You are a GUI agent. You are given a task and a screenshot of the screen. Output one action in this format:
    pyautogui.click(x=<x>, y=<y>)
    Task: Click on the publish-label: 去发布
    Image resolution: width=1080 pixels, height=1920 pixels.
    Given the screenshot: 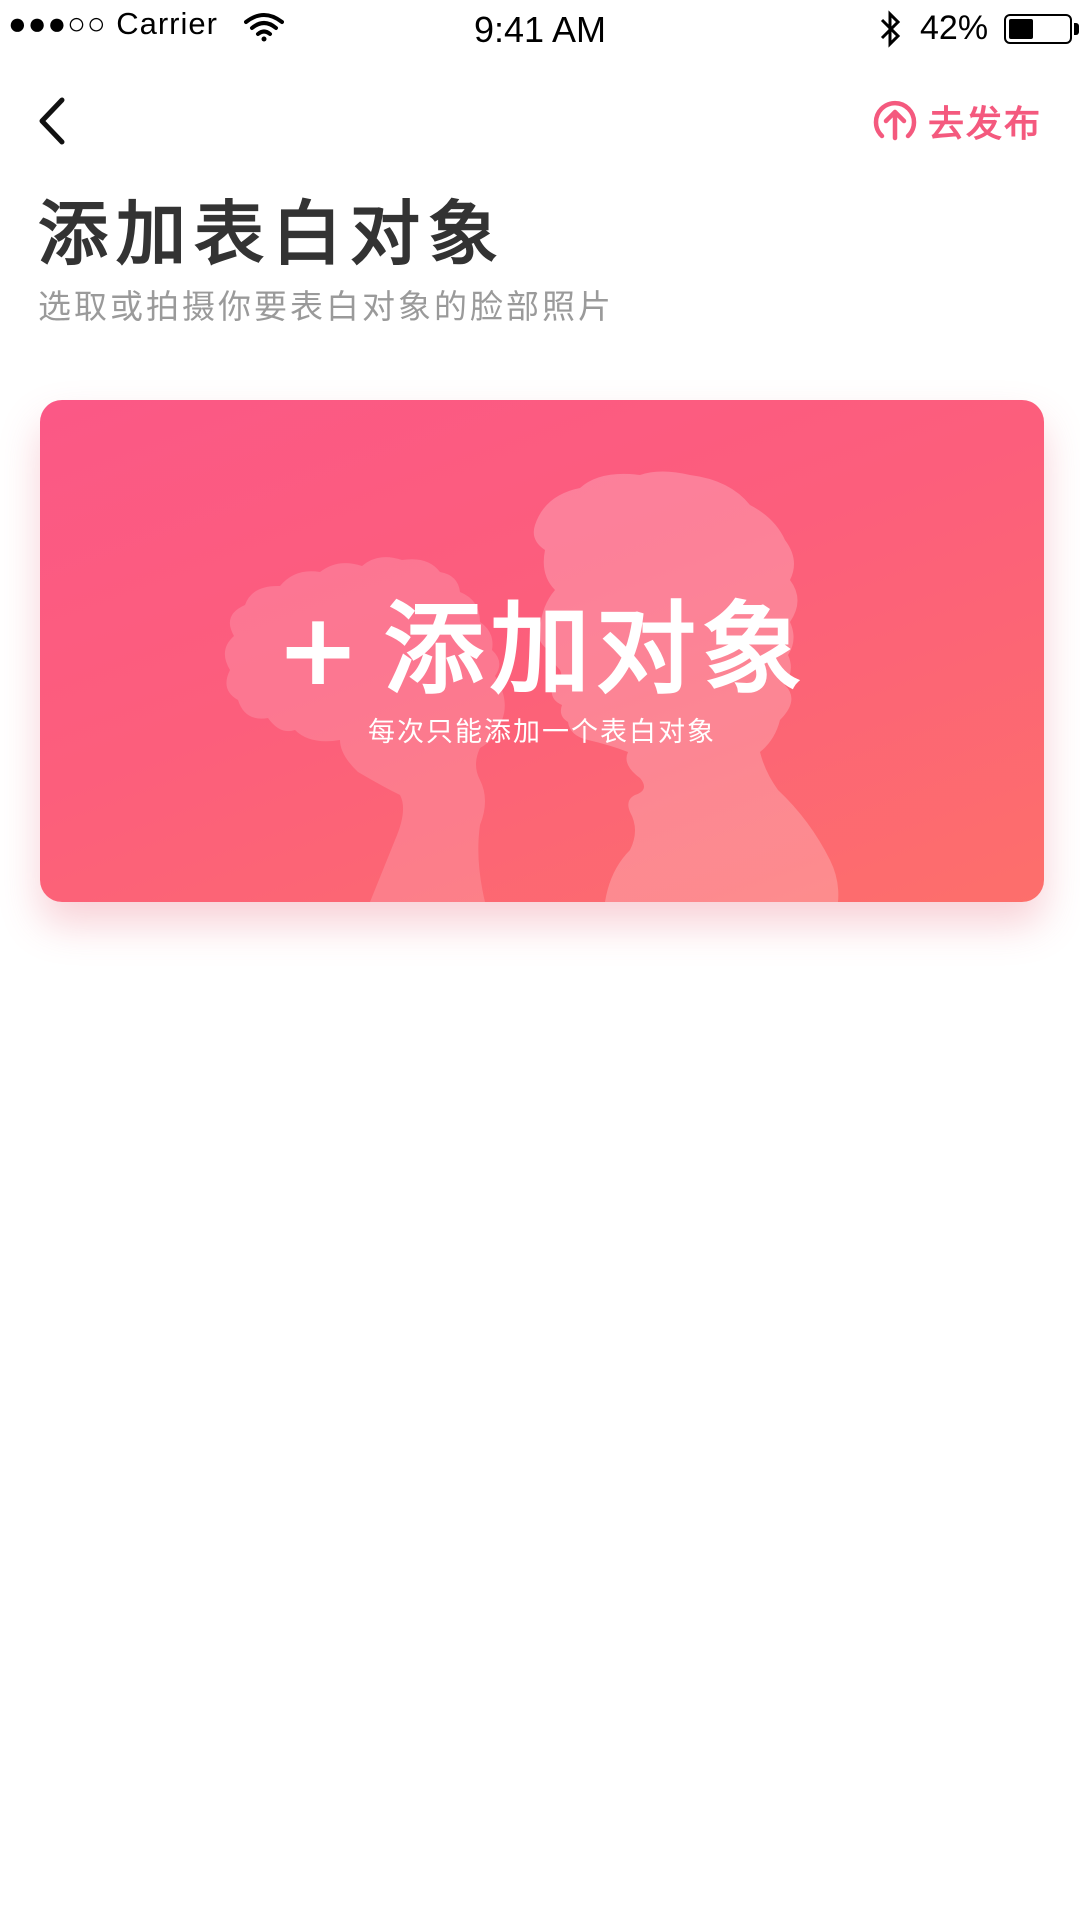 What is the action you would take?
    pyautogui.click(x=984, y=124)
    